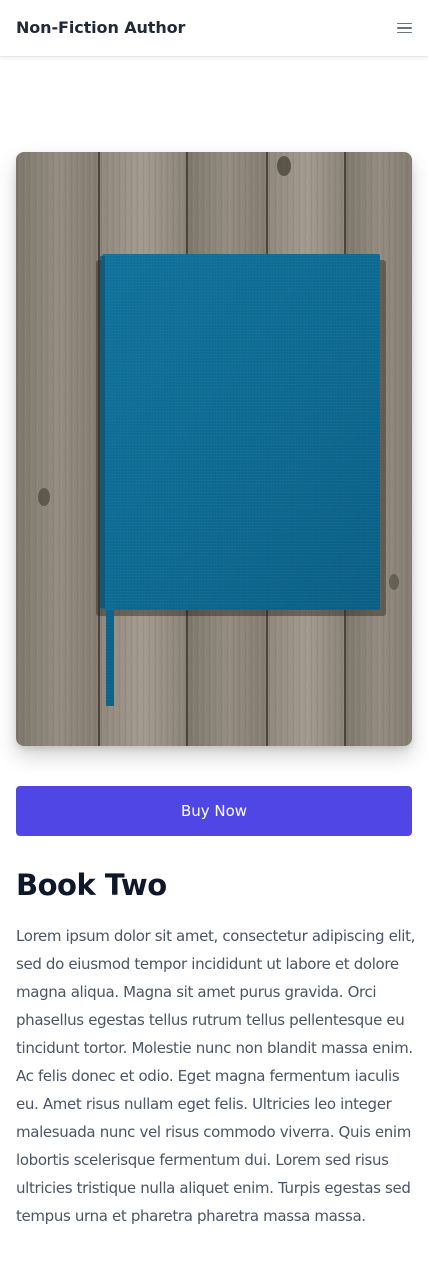 Image resolution: width=428 pixels, height=1282 pixels. What do you see at coordinates (214, 28) in the screenshot?
I see `site-header: Non-Fiction Author` at bounding box center [214, 28].